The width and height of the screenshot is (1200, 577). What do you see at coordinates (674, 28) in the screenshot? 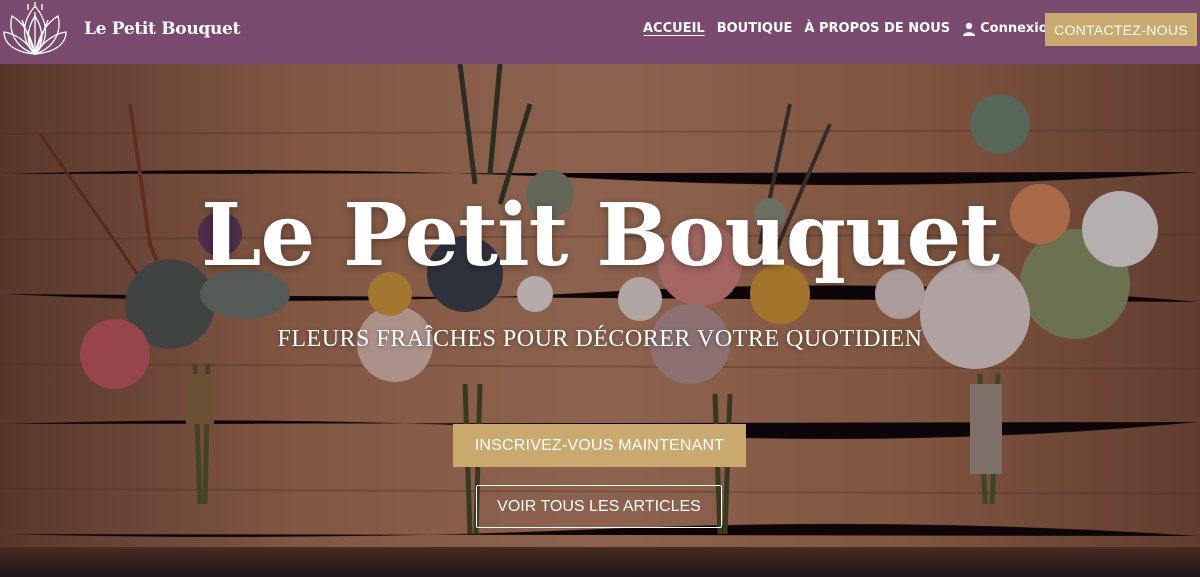
I see `nav-link-home: ACCUEIL` at bounding box center [674, 28].